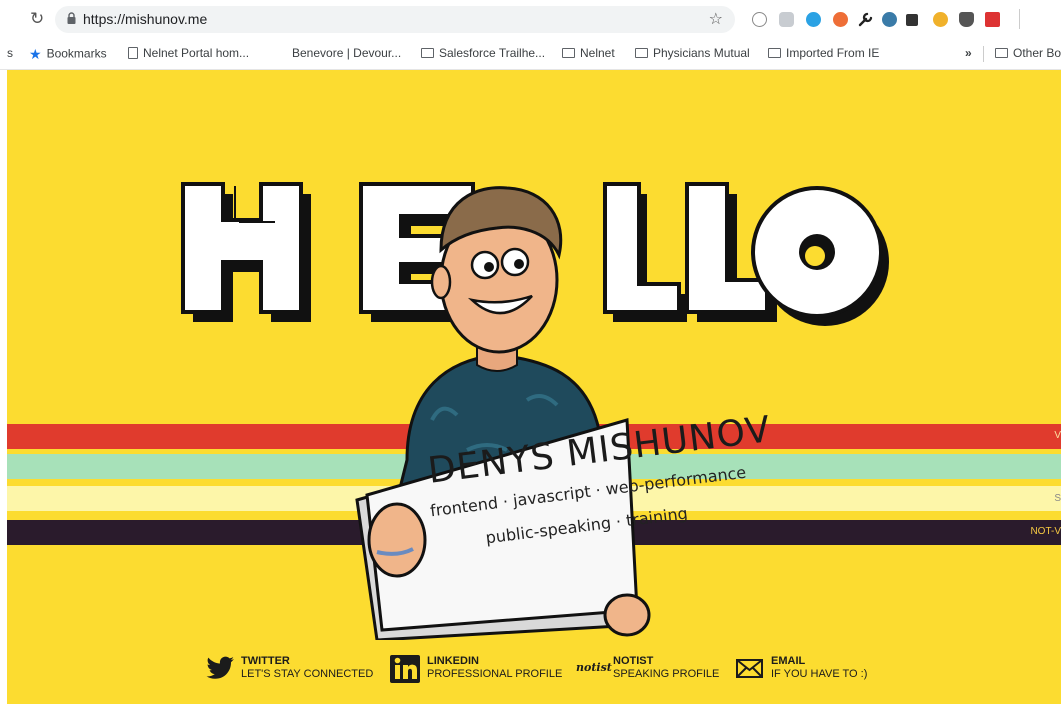  Describe the element at coordinates (940, 19) in the screenshot. I see `extension-moon-icon` at that location.